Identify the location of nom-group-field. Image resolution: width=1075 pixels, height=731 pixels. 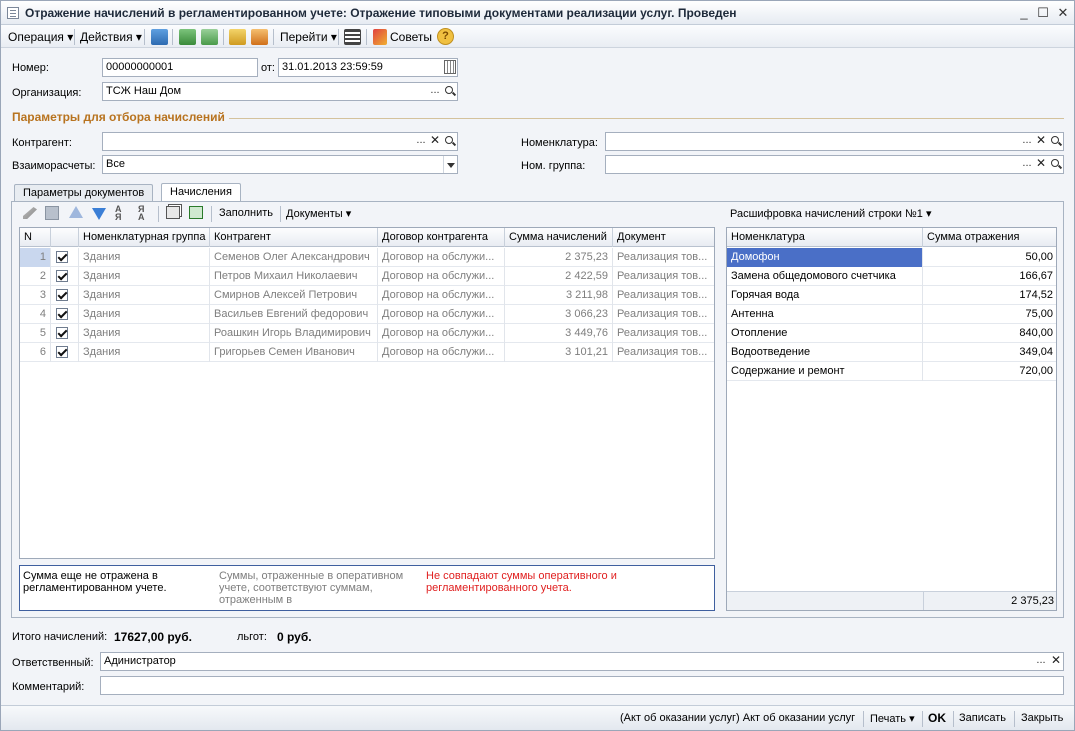
(834, 164).